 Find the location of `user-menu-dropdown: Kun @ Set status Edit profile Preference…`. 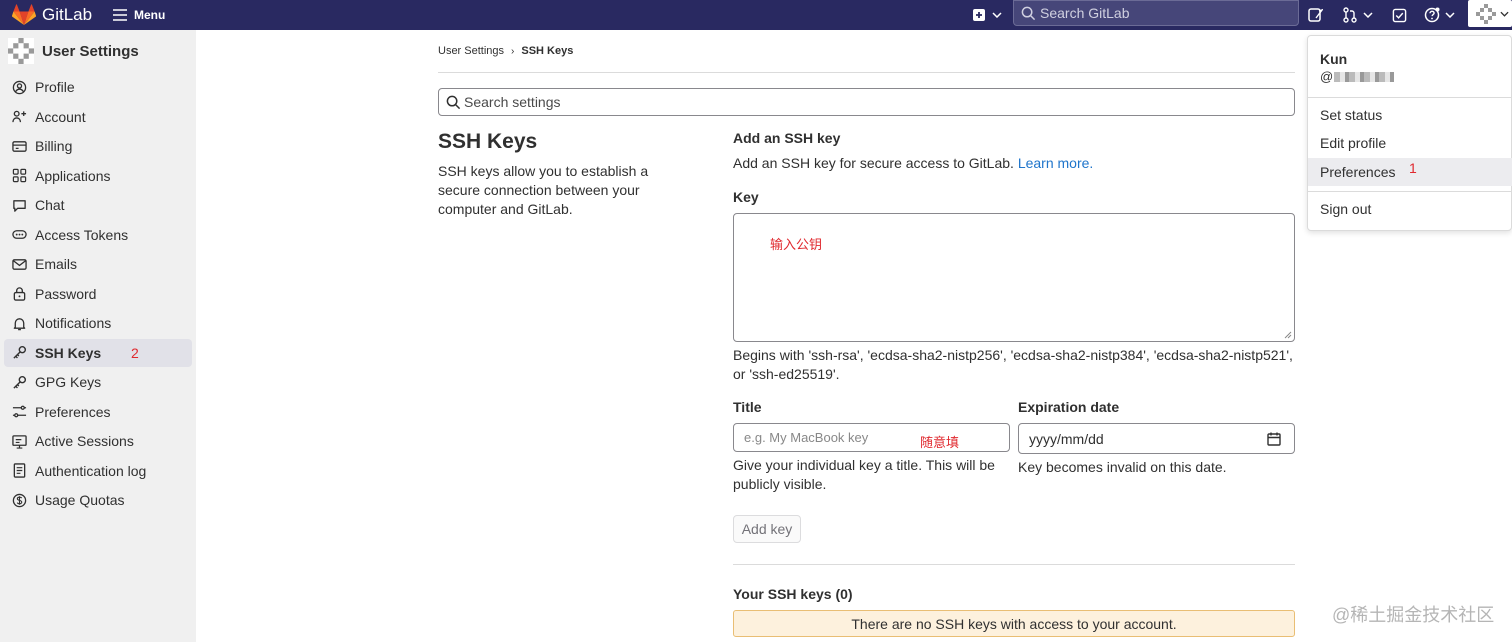

user-menu-dropdown: Kun @ Set status Edit profile Preference… is located at coordinates (1409, 133).